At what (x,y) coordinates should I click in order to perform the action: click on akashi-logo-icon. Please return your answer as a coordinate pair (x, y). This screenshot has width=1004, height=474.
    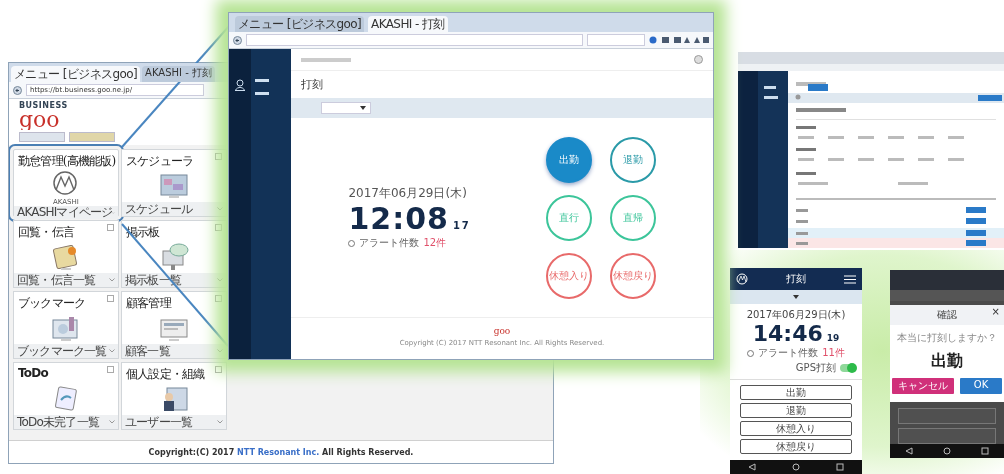
    Looking at the image, I should click on (742, 279).